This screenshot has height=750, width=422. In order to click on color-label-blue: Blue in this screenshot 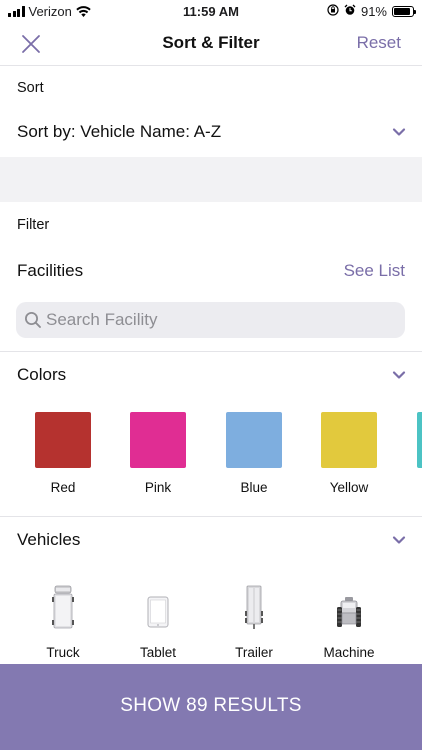, I will do `click(254, 487)`.